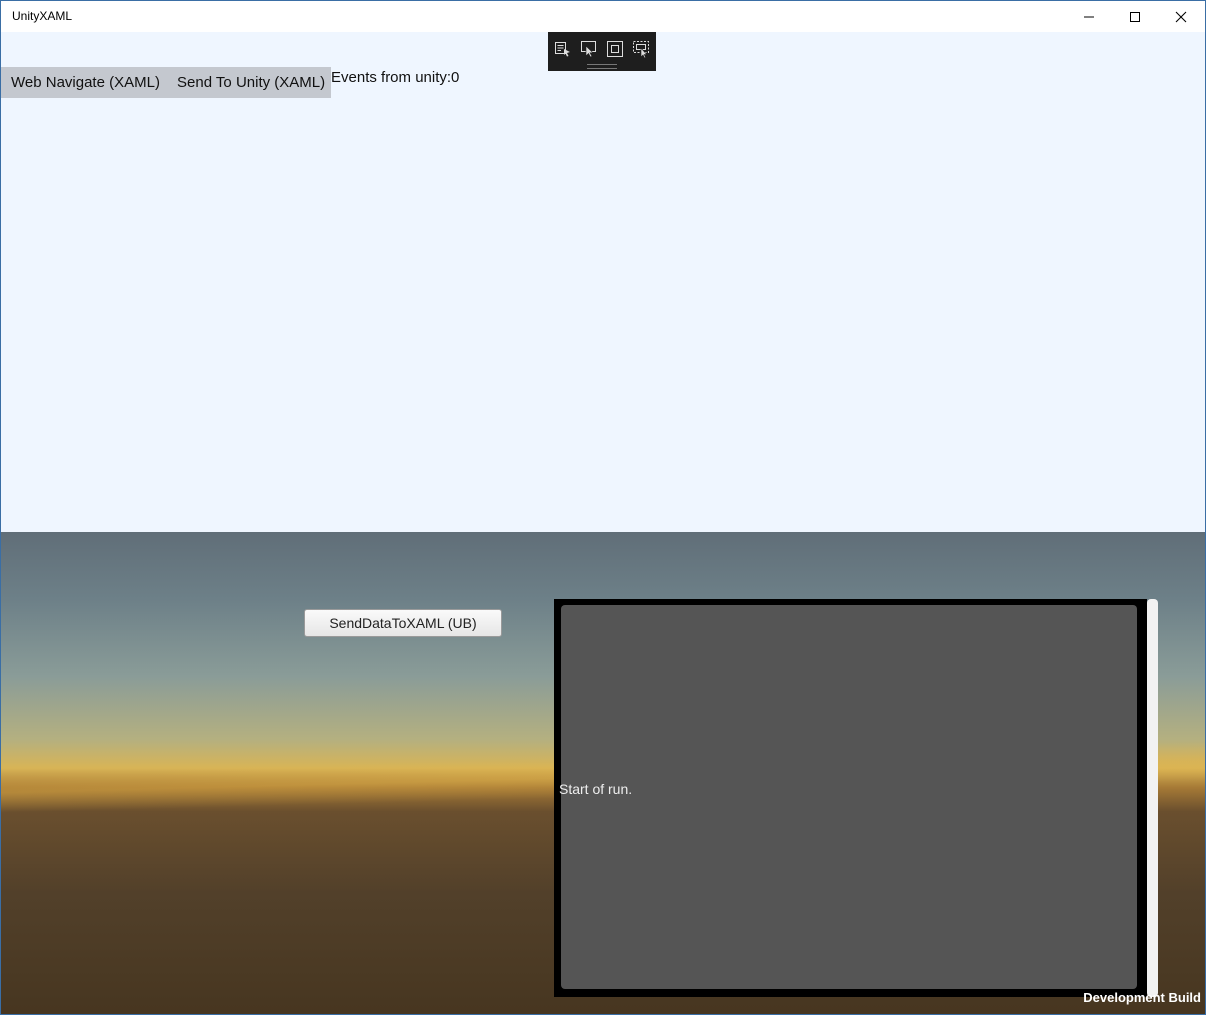 The width and height of the screenshot is (1206, 1015). I want to click on close-button, so click(1181, 16).